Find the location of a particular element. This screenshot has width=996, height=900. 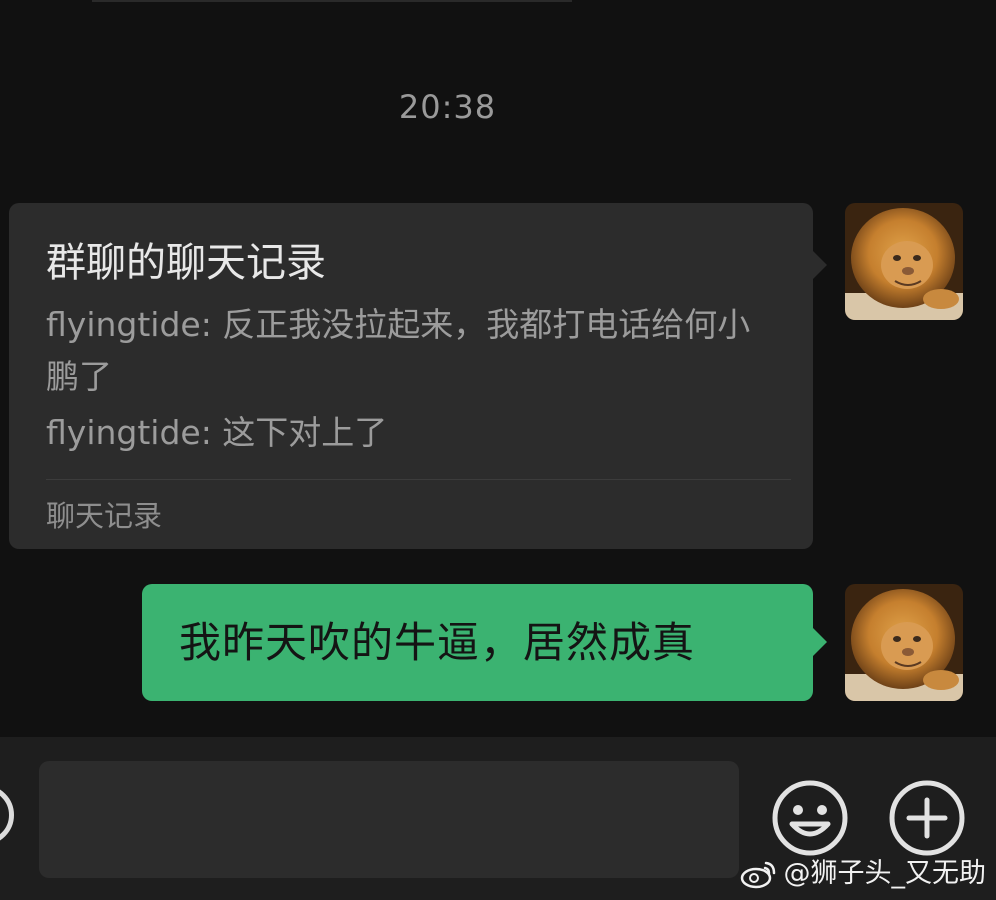

plus-icon is located at coordinates (927, 818).